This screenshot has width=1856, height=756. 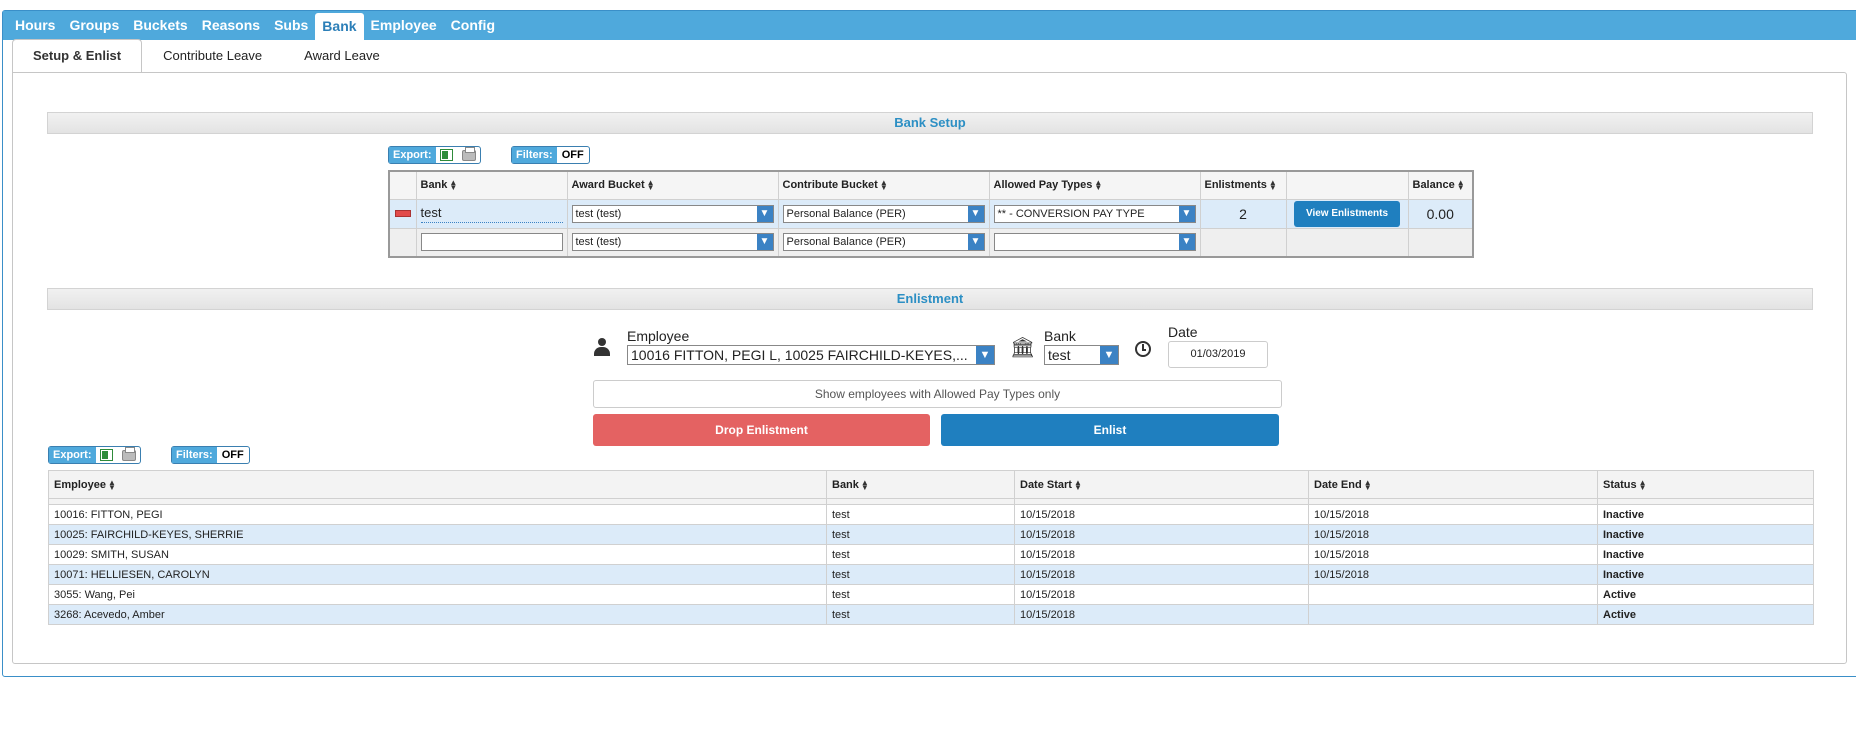 What do you see at coordinates (94, 25) in the screenshot?
I see `nav-groups: Groups` at bounding box center [94, 25].